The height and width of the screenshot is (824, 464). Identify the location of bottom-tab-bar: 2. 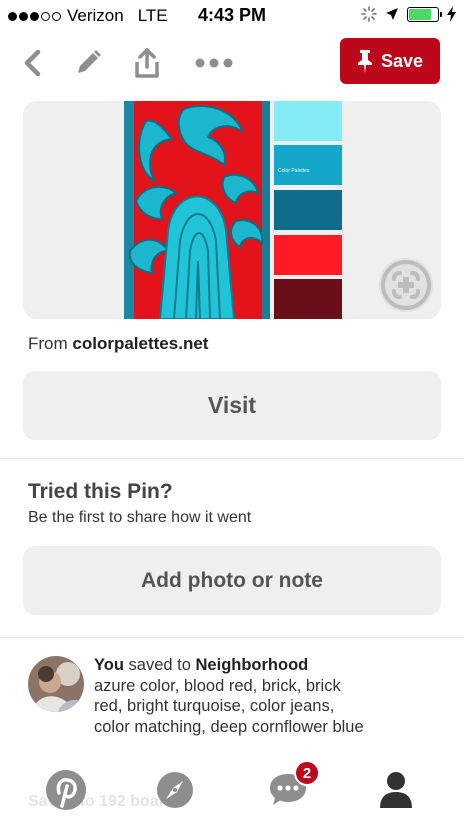
(232, 791).